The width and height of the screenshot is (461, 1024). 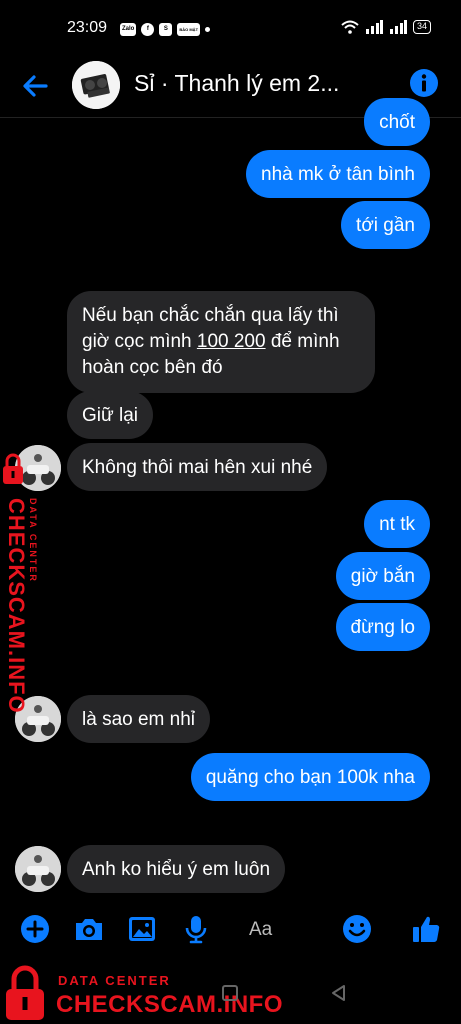 I want to click on message-input: Aa, so click(x=260, y=930).